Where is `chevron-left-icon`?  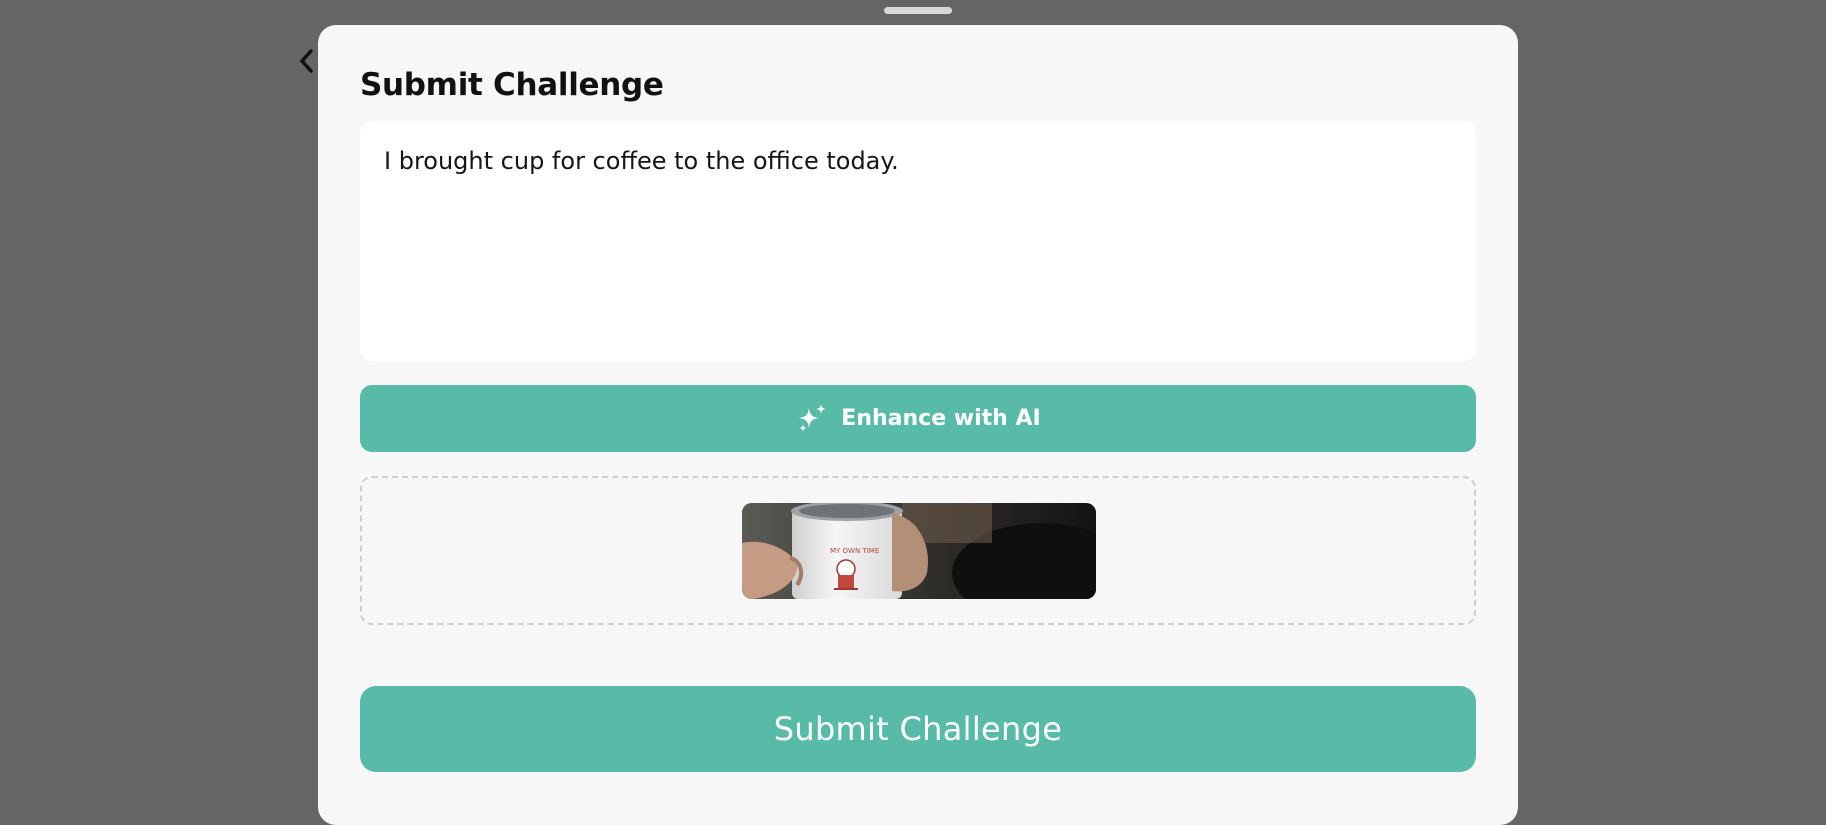 chevron-left-icon is located at coordinates (306, 61).